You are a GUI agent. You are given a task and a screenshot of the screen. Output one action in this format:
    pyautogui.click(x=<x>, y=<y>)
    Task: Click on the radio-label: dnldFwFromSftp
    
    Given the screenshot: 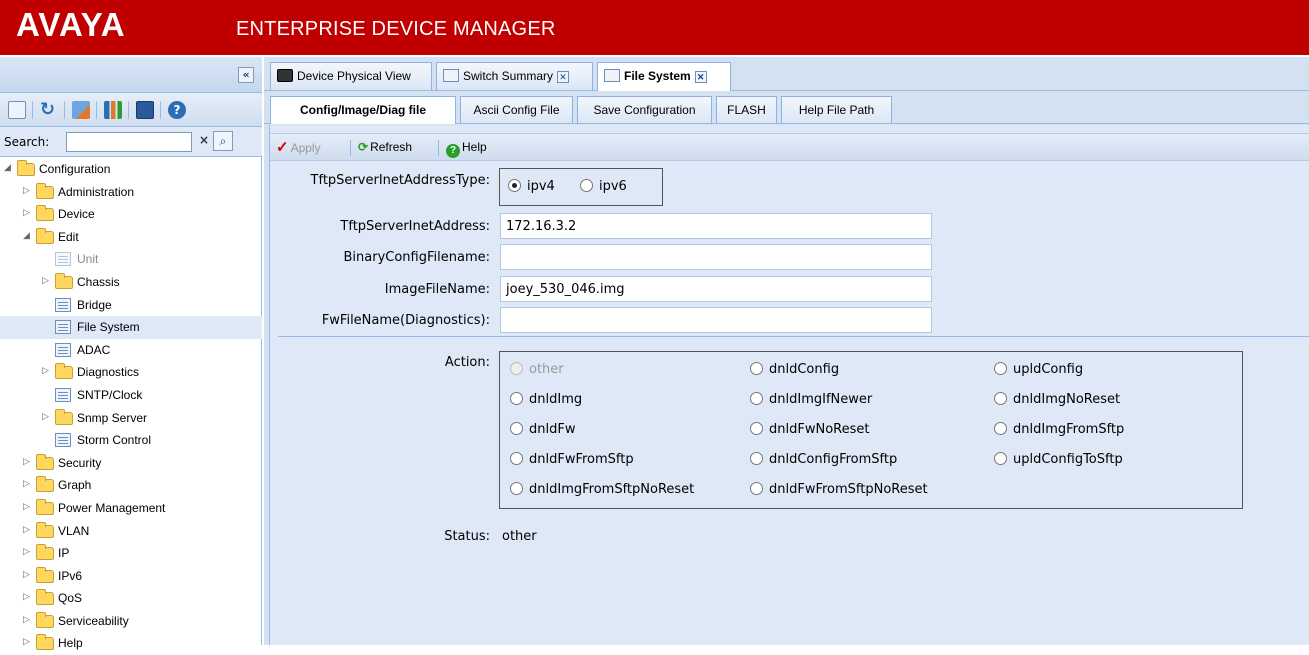 What is the action you would take?
    pyautogui.click(x=581, y=459)
    